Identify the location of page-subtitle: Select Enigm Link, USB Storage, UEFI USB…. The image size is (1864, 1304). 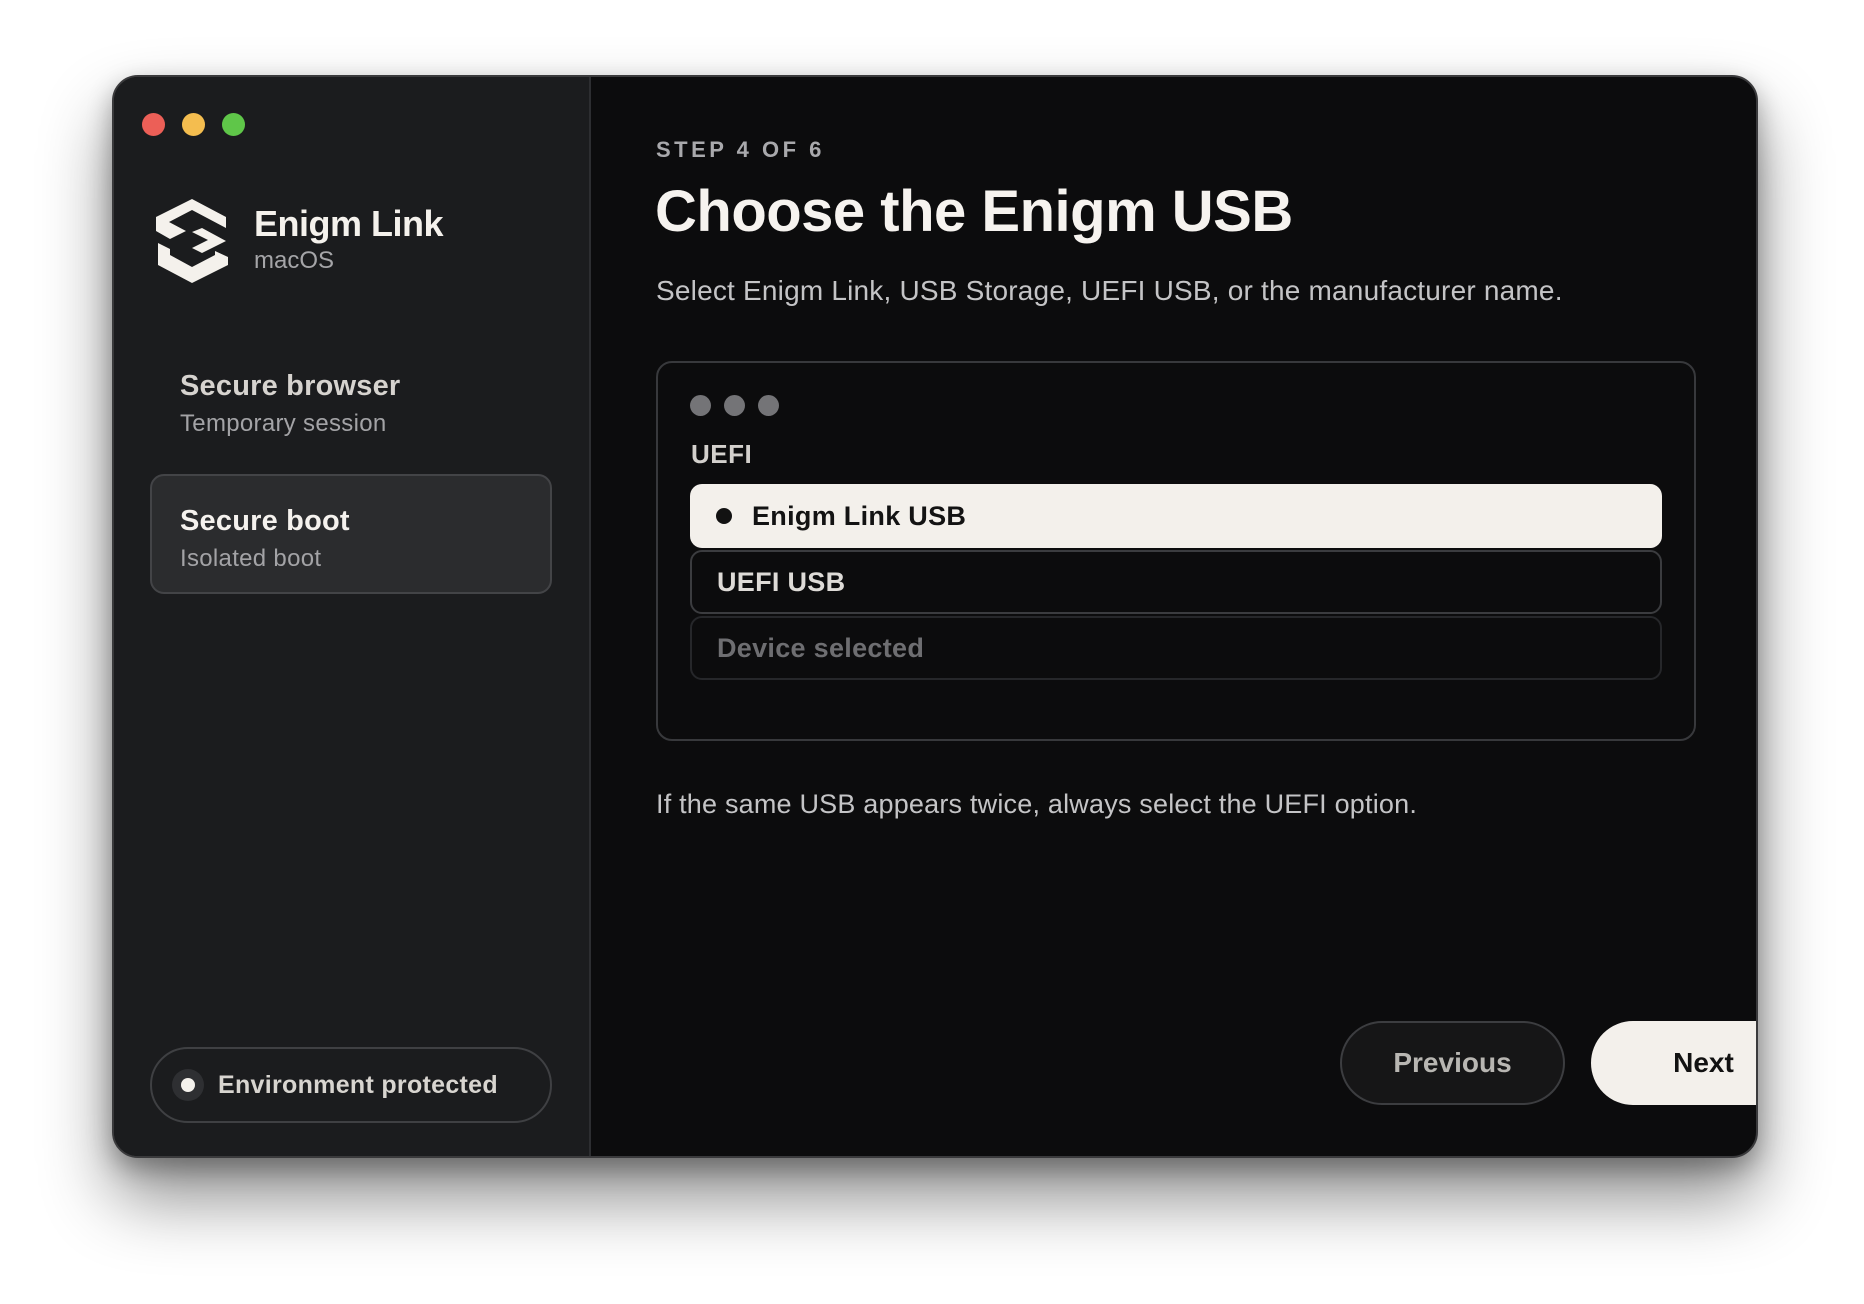
(1109, 290).